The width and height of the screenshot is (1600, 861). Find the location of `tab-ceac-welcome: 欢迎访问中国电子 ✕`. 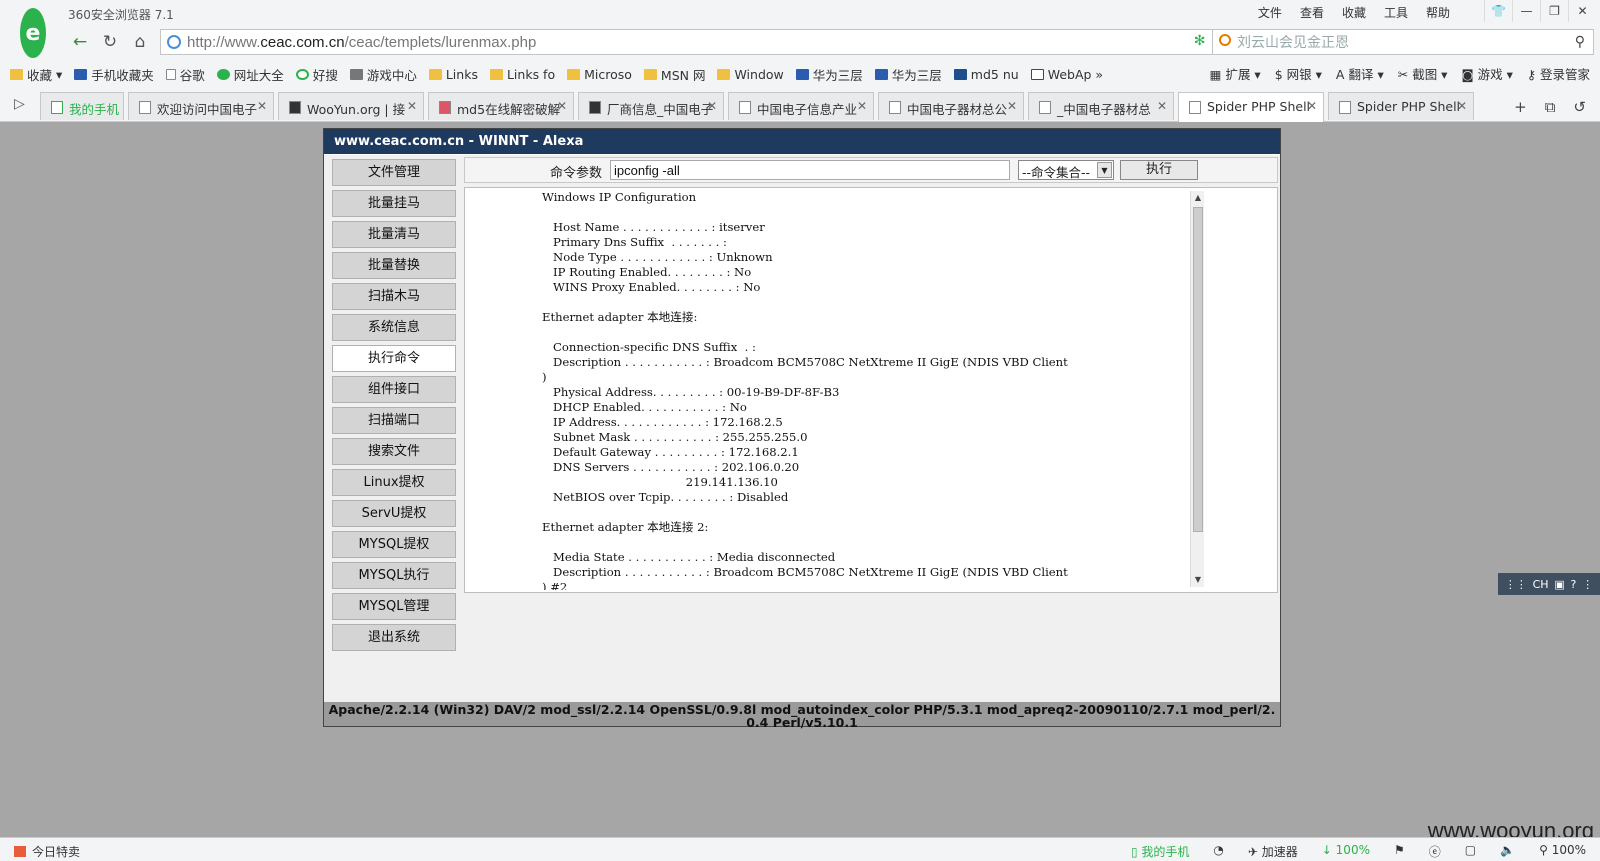

tab-ceac-welcome: 欢迎访问中国电子 ✕ is located at coordinates (201, 106).